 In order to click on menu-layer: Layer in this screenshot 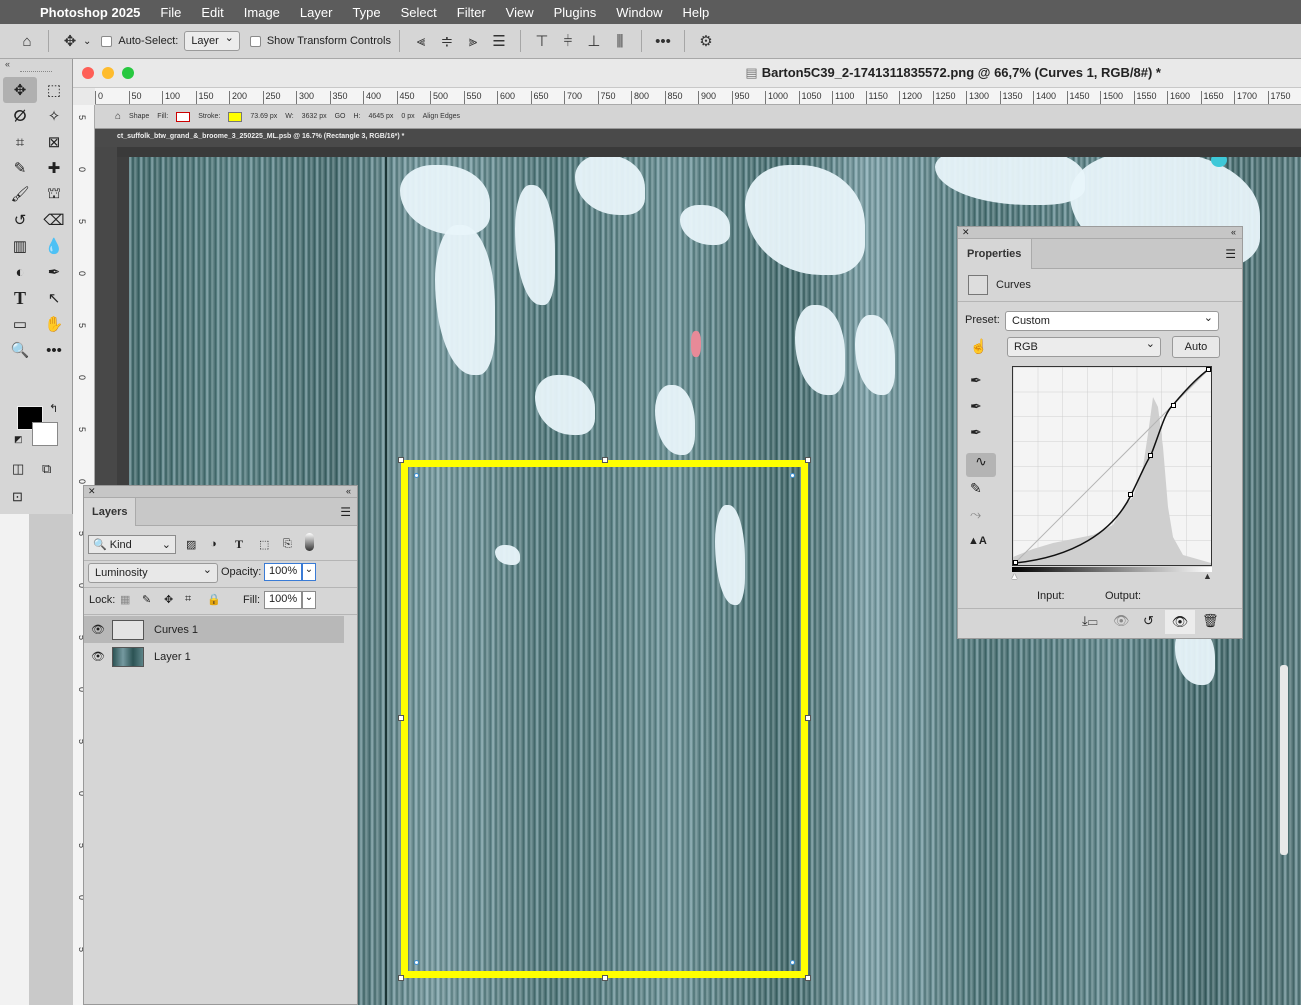, I will do `click(316, 12)`.